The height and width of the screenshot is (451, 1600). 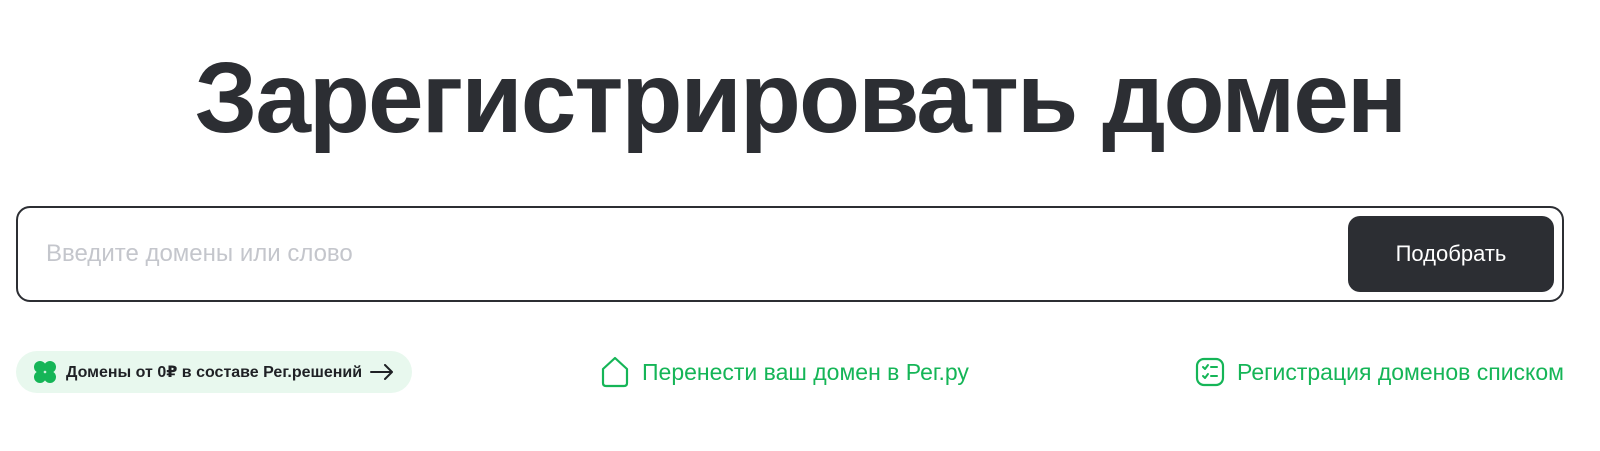 I want to click on house-icon, so click(x=615, y=372).